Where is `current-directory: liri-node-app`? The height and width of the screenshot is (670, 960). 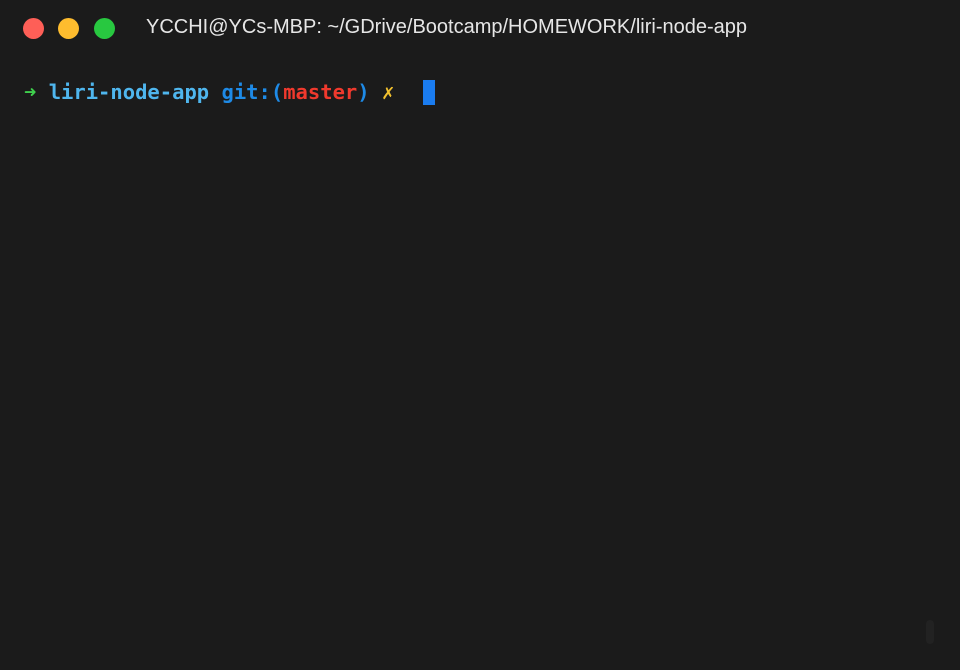 current-directory: liri-node-app is located at coordinates (129, 92).